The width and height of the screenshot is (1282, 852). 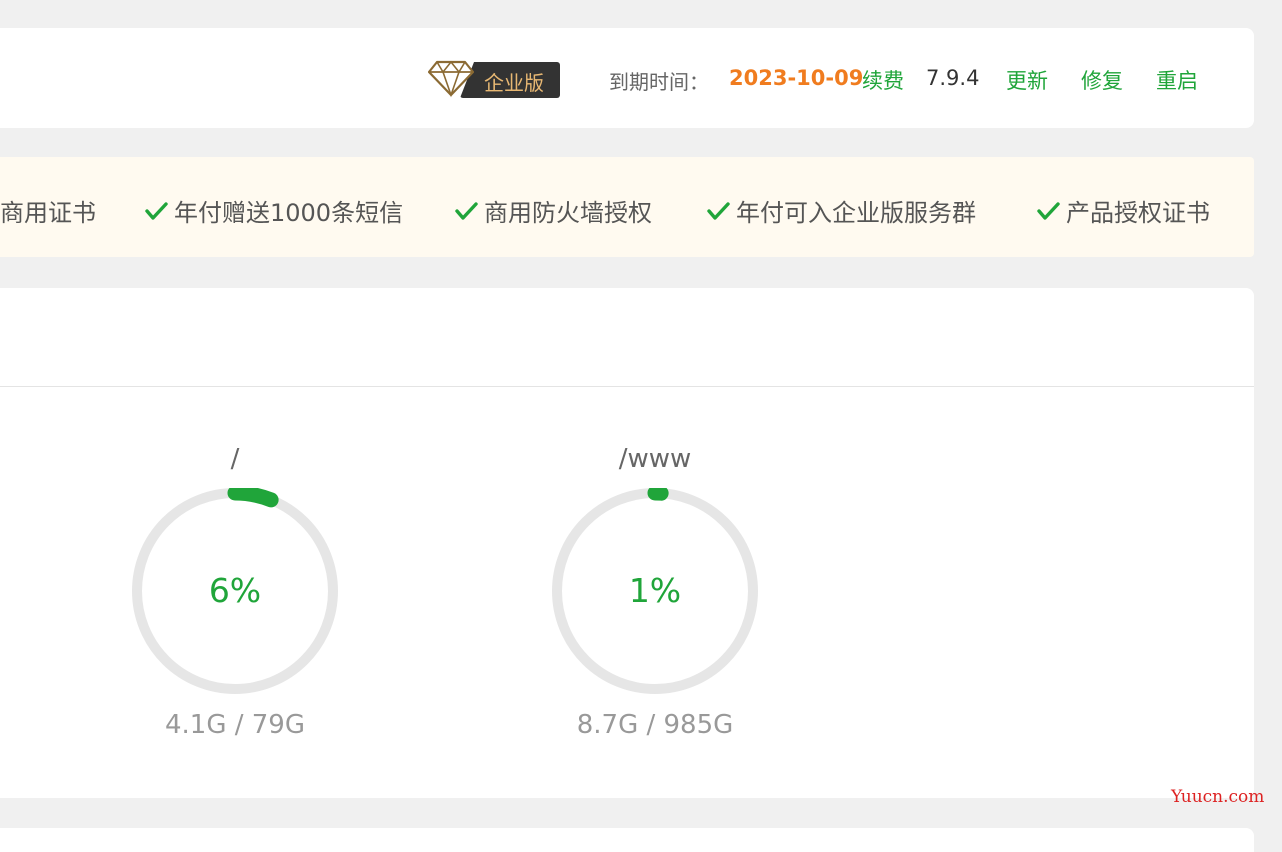 I want to click on benefit-label: 年付可入企业版服务群, so click(x=856, y=213).